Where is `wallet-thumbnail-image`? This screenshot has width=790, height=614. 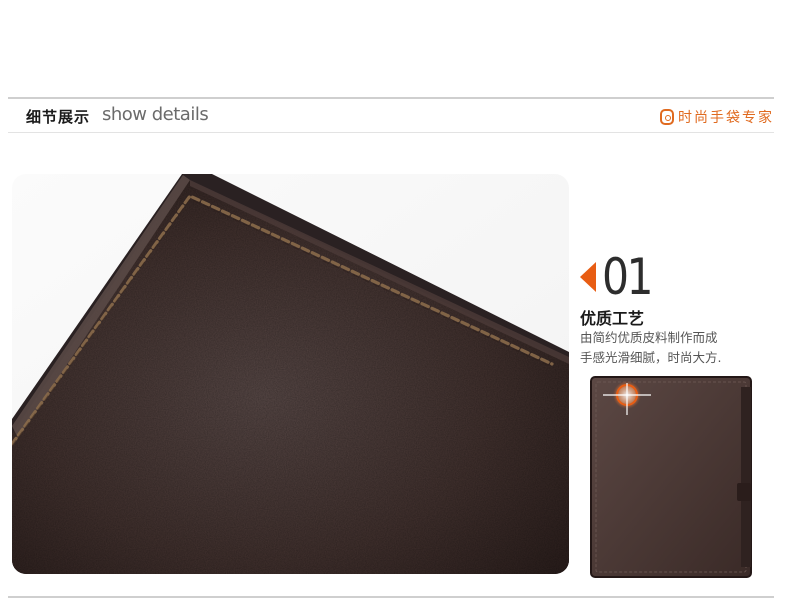 wallet-thumbnail-image is located at coordinates (671, 477).